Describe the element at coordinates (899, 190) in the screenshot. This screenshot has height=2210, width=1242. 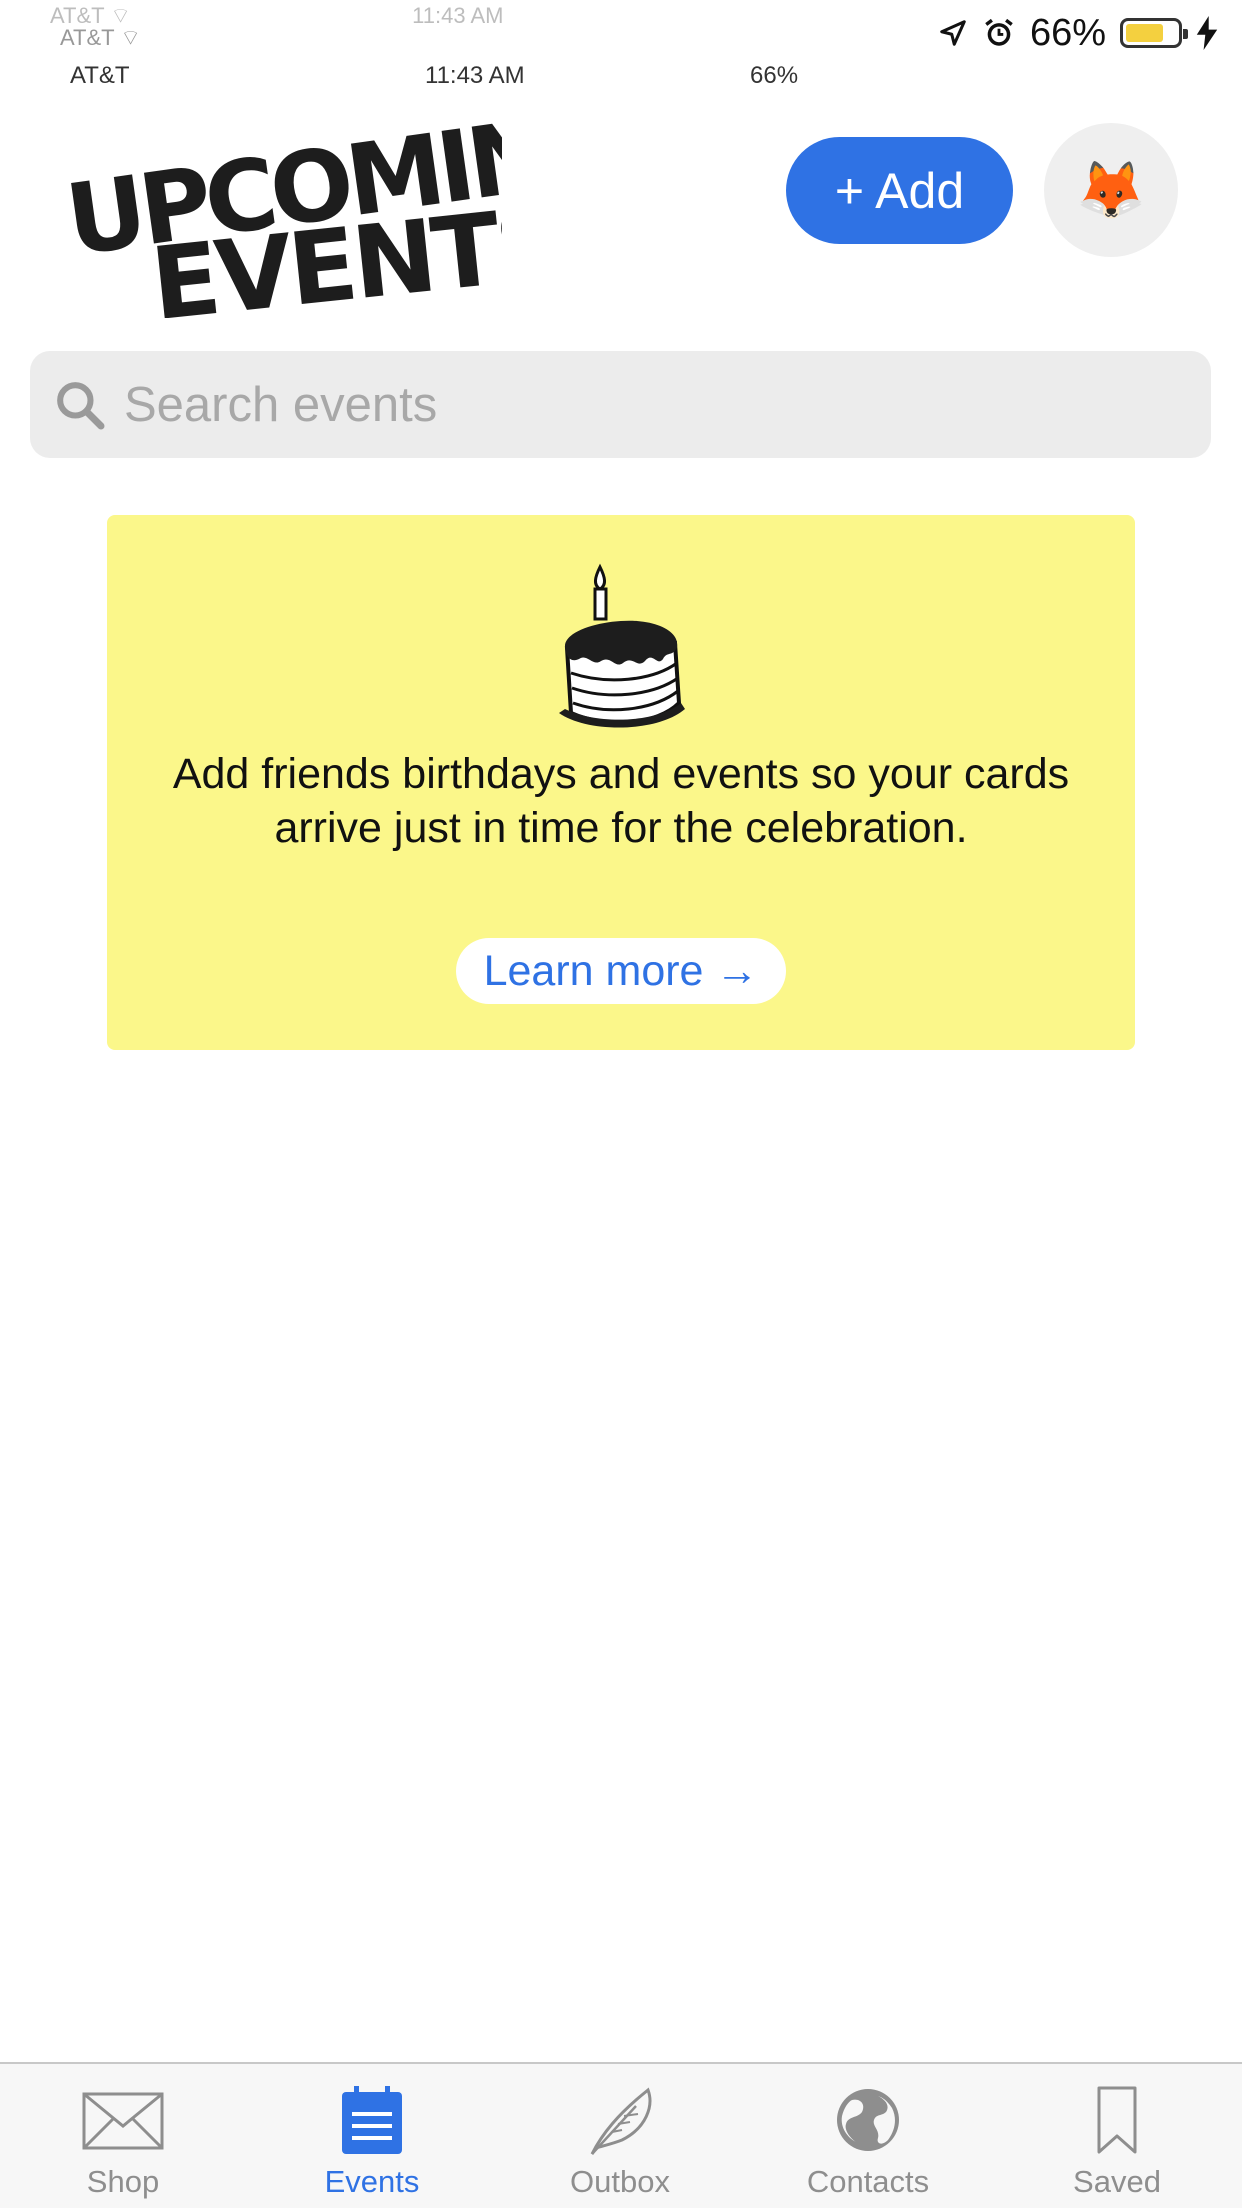
I see `add-event-button: + Add` at that location.